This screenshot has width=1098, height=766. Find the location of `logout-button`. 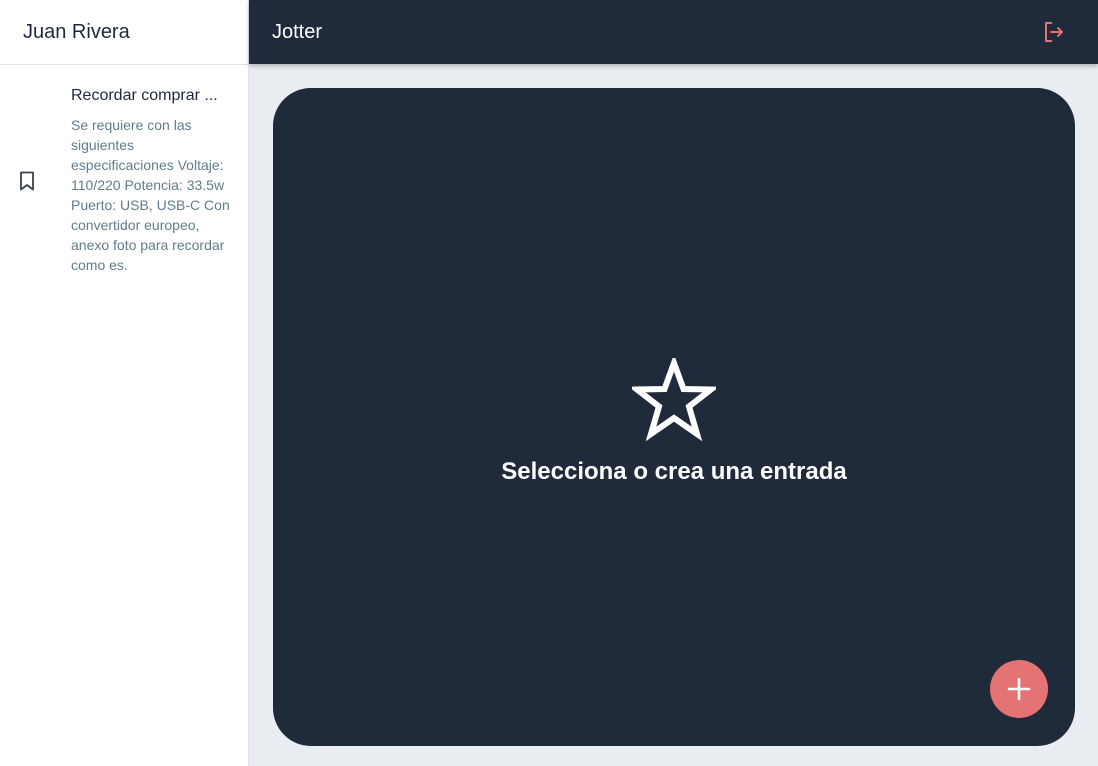

logout-button is located at coordinates (1054, 32).